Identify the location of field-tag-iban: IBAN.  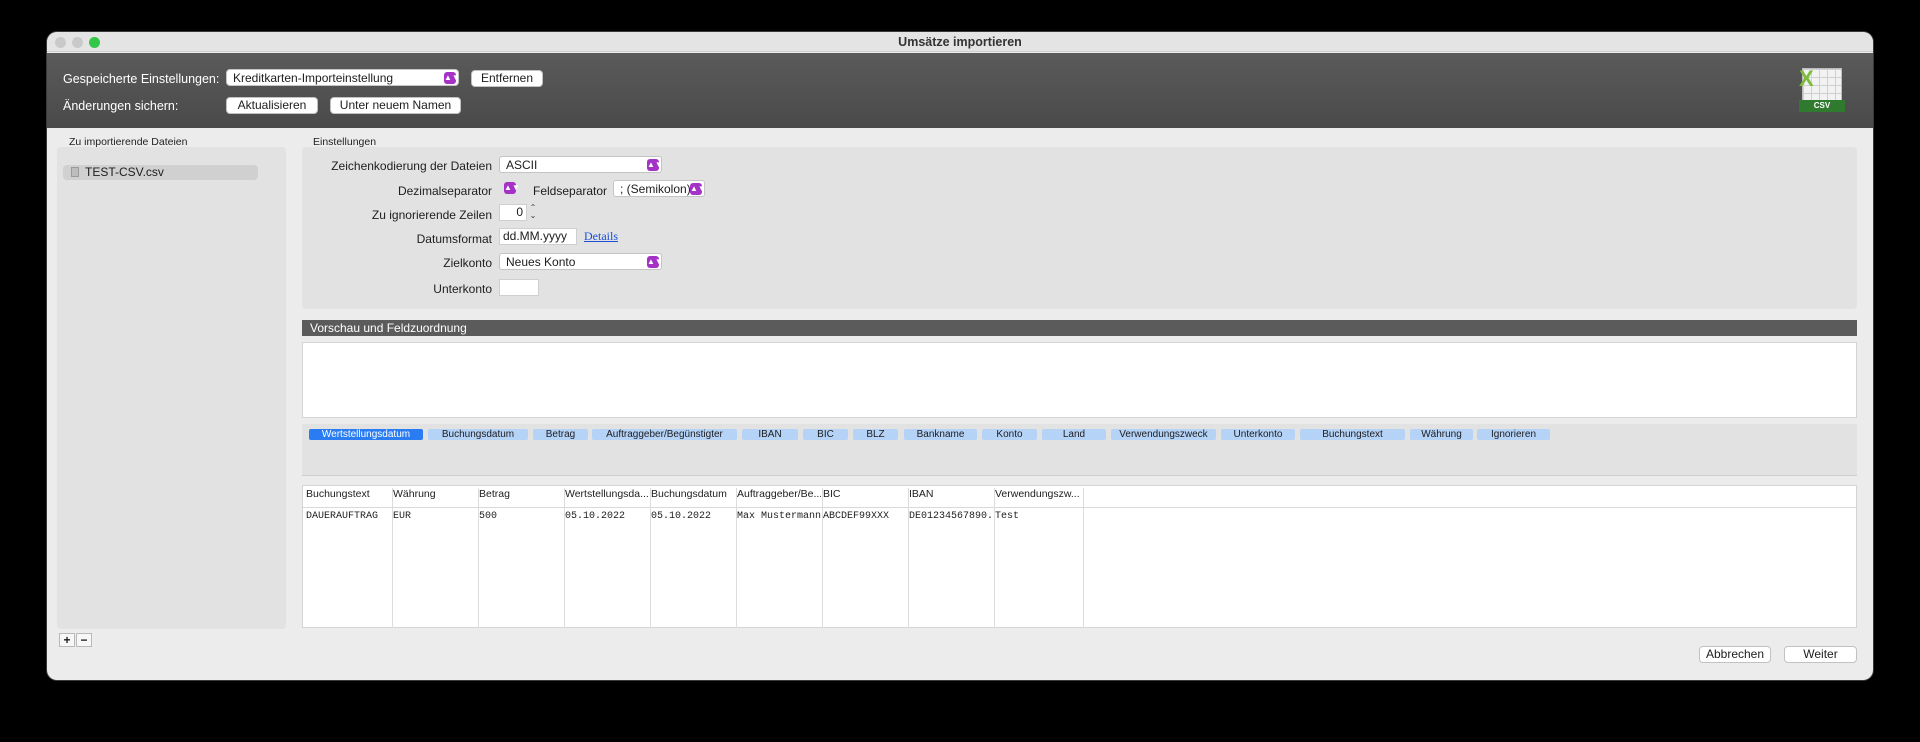
(770, 434).